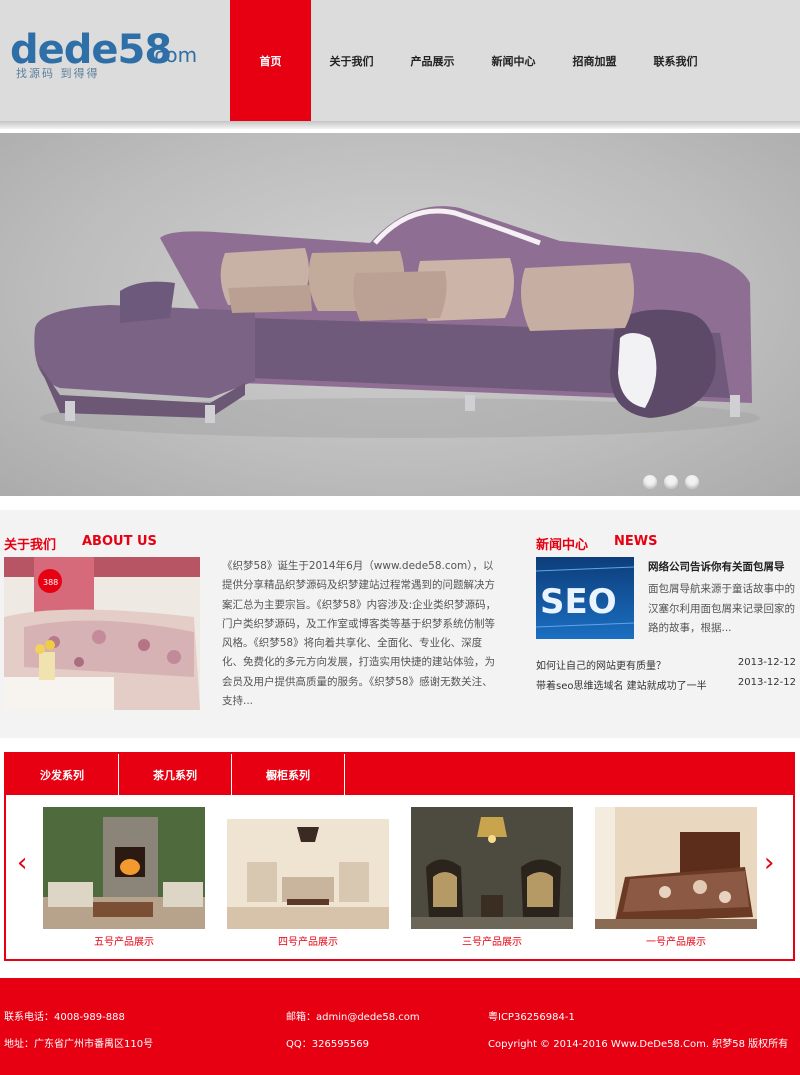 This screenshot has height=1075, width=800. Describe the element at coordinates (62, 774) in the screenshot. I see `tab-sofa: 沙发系列` at that location.